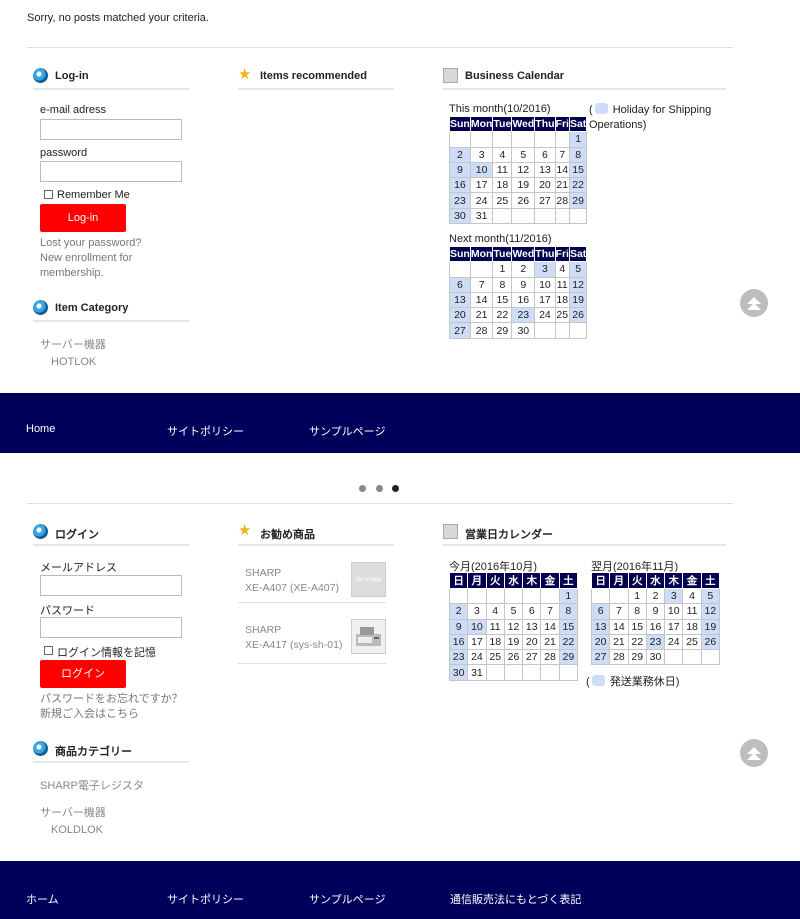 The width and height of the screenshot is (800, 919). Describe the element at coordinates (584, 535) in the screenshot. I see `business-calendar-title: 営業日カレンダー` at that location.